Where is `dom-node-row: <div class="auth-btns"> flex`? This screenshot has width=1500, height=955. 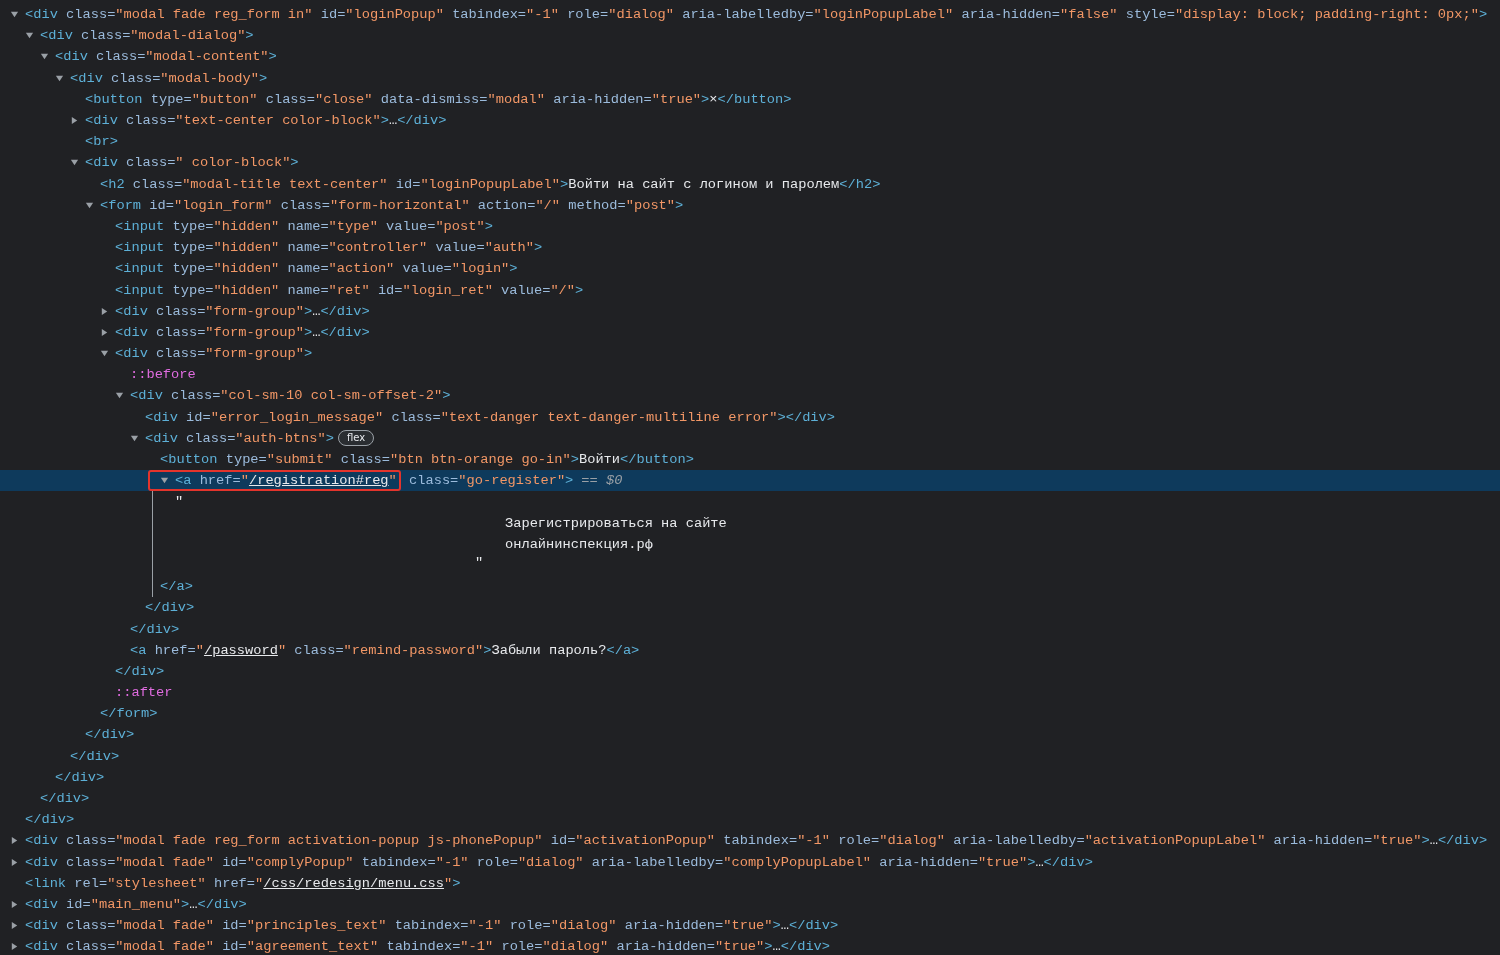 dom-node-row: <div class="auth-btns"> flex is located at coordinates (750, 438).